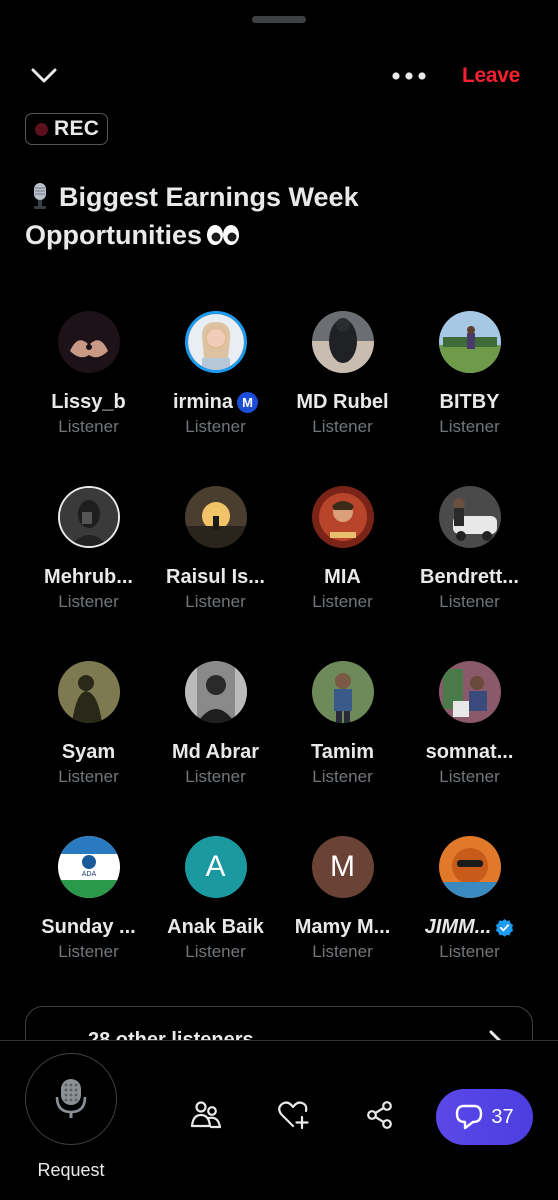  I want to click on svg-text: ADA, so click(88, 874).